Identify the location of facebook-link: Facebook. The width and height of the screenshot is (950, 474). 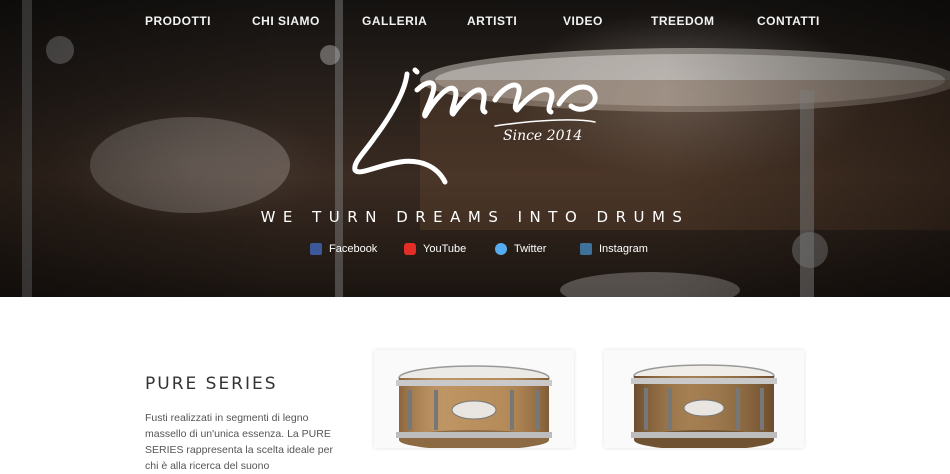
(343, 249).